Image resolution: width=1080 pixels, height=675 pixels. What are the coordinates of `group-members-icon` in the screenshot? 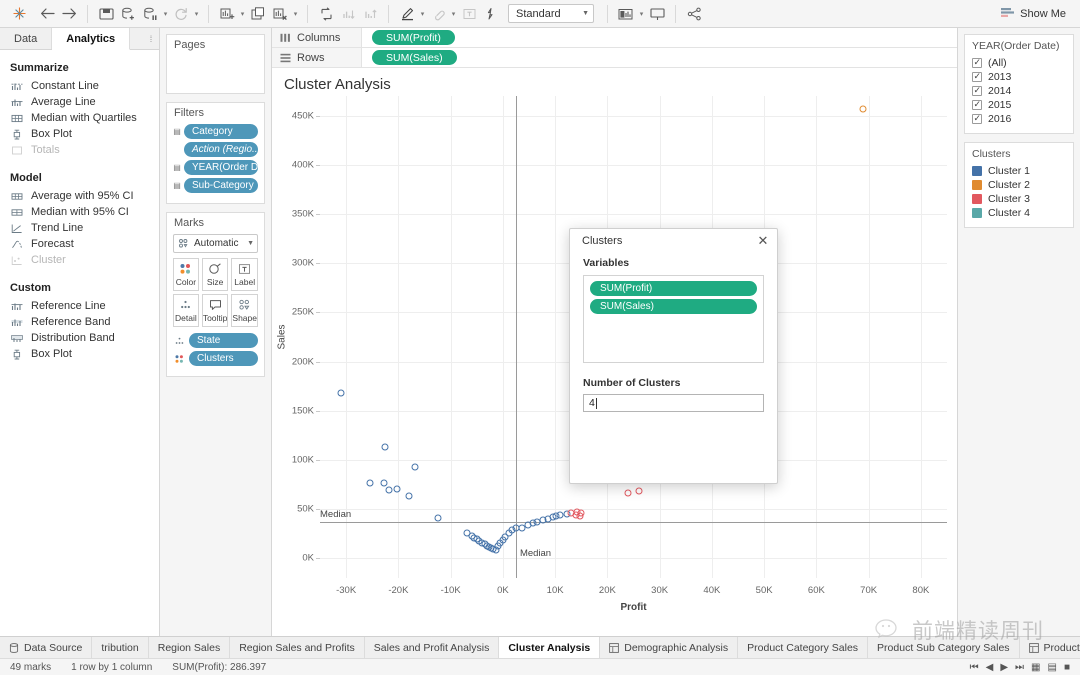 It's located at (438, 14).